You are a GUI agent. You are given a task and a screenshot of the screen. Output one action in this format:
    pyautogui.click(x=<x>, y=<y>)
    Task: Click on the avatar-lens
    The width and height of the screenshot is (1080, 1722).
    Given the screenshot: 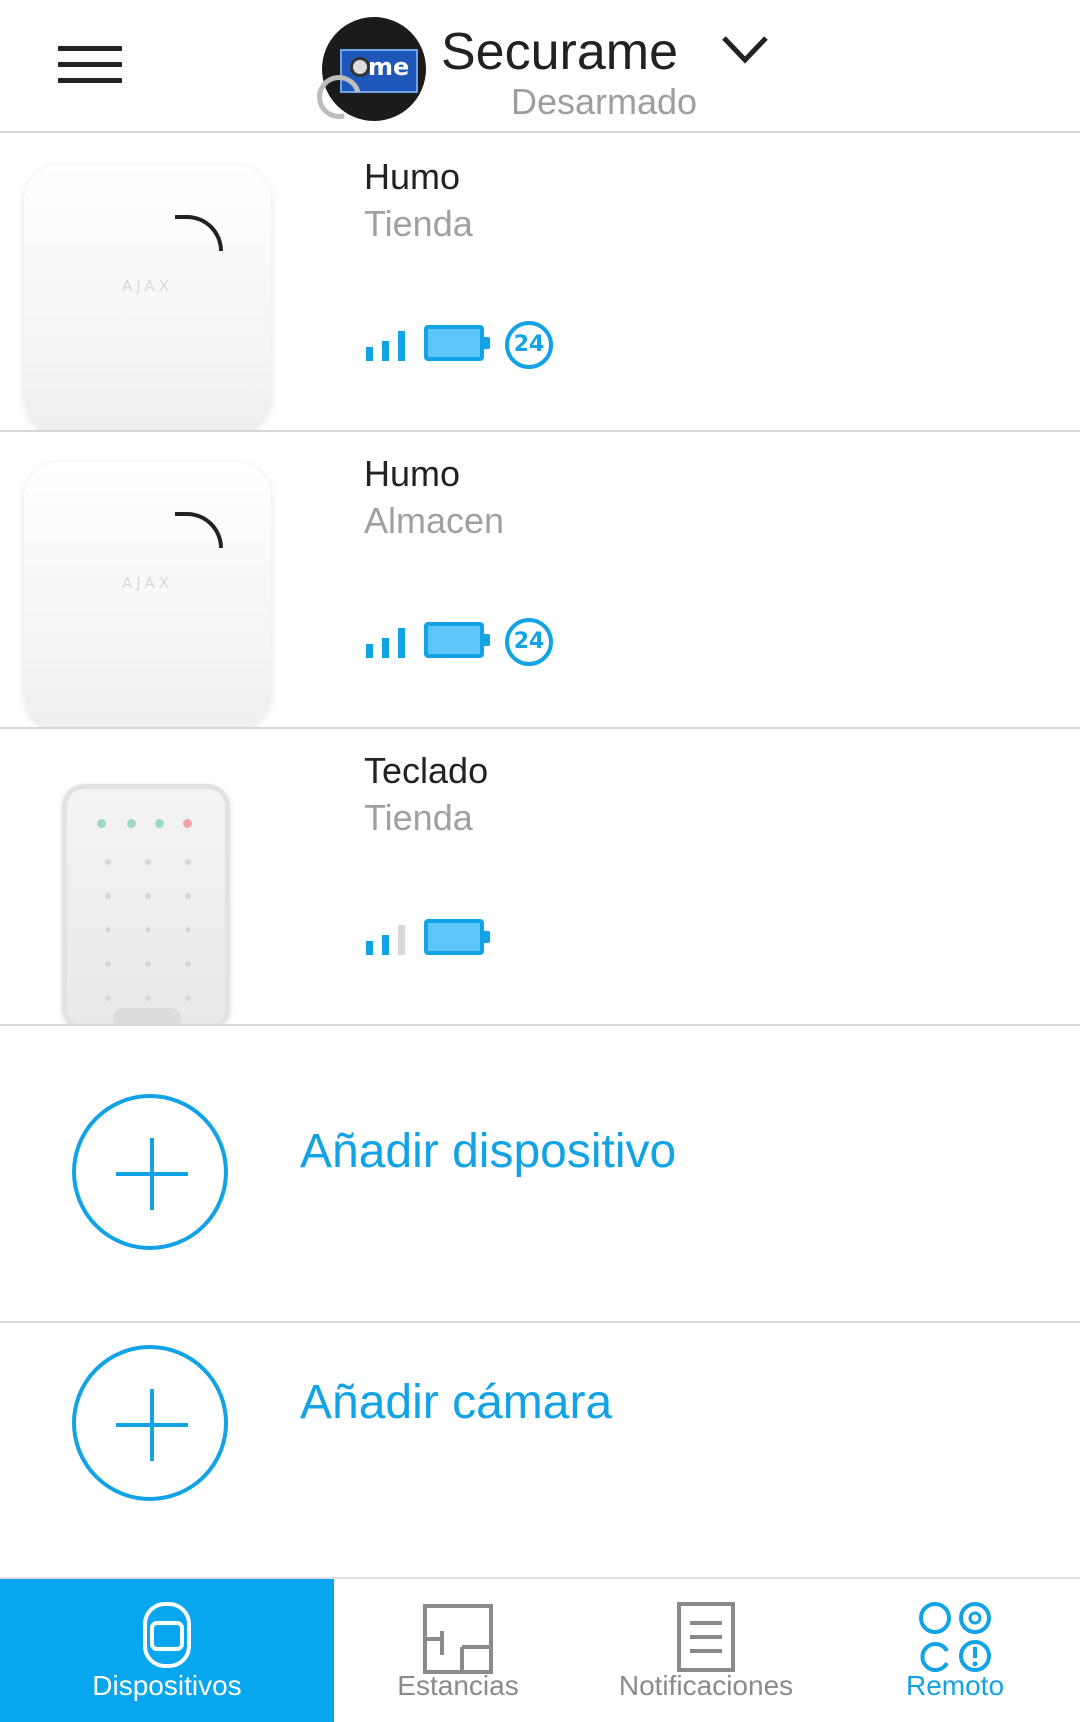 What is the action you would take?
    pyautogui.click(x=360, y=67)
    